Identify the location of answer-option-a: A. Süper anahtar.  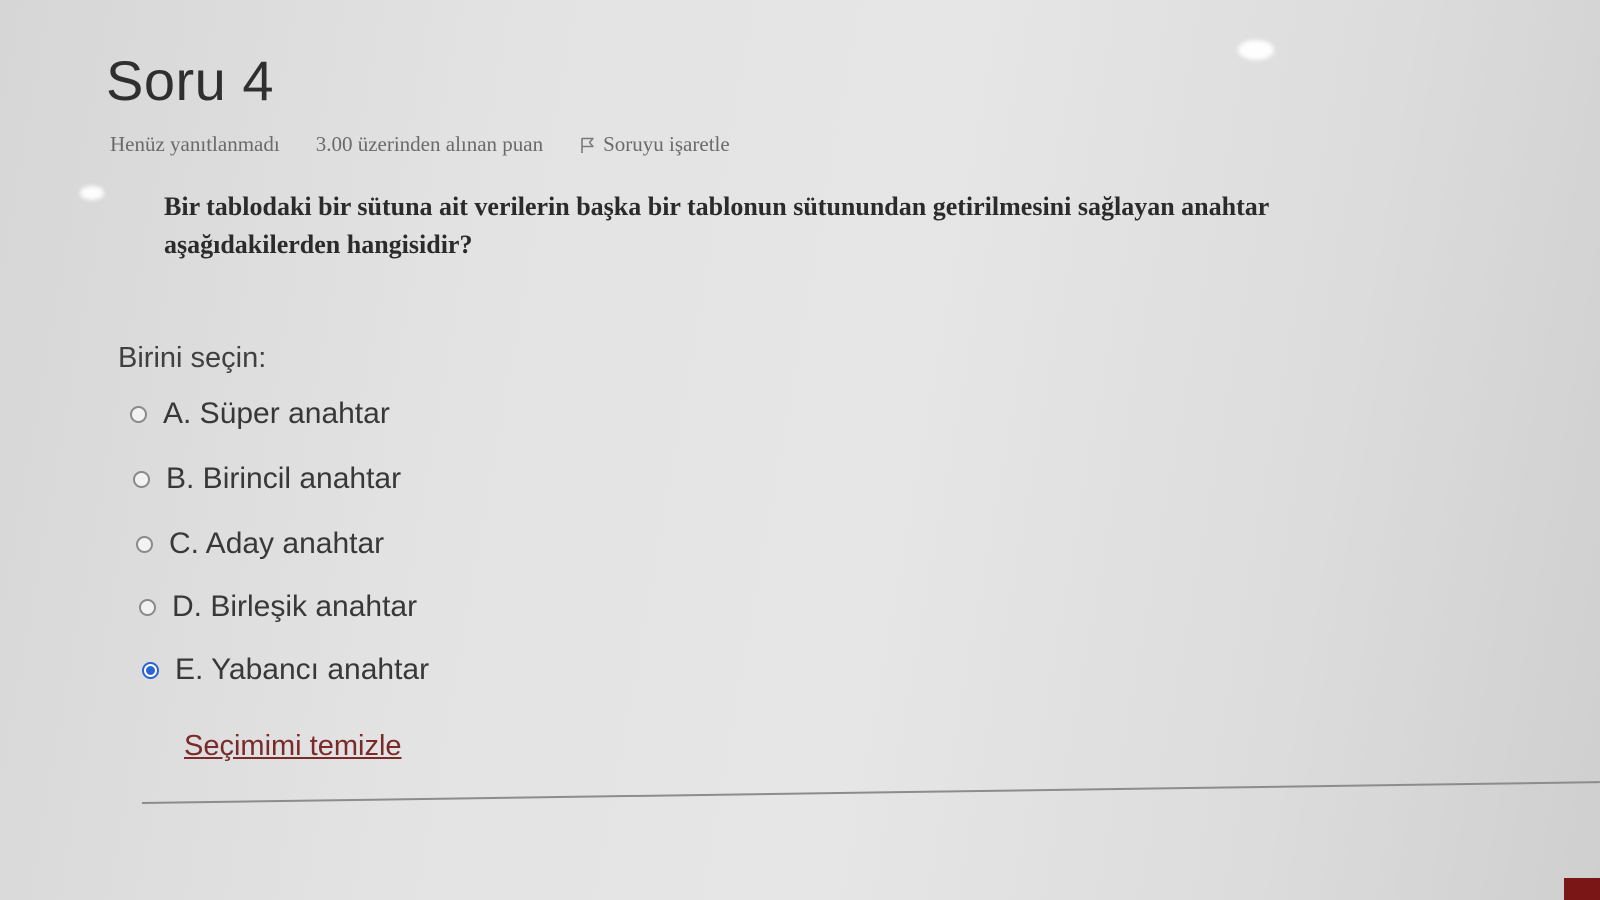
(260, 414).